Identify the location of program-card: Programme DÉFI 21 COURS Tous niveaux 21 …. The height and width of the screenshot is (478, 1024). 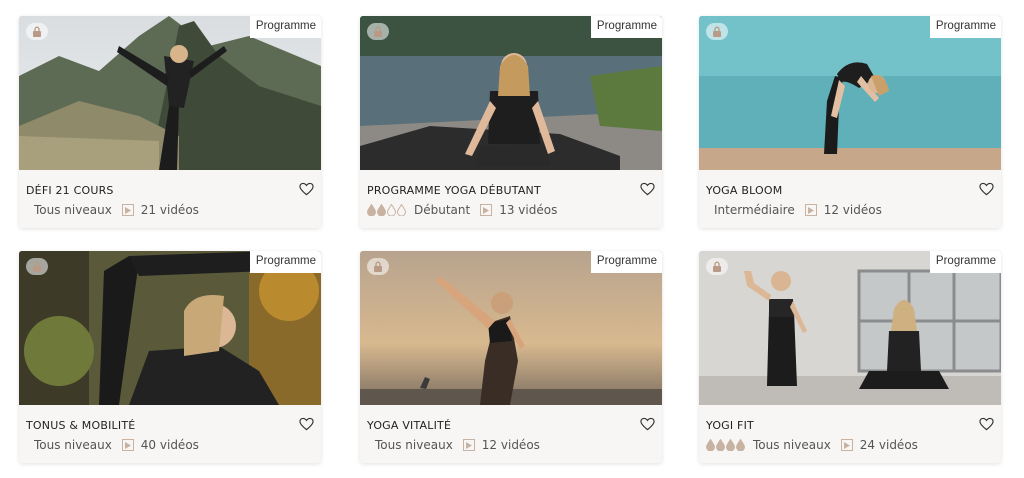
(170, 122).